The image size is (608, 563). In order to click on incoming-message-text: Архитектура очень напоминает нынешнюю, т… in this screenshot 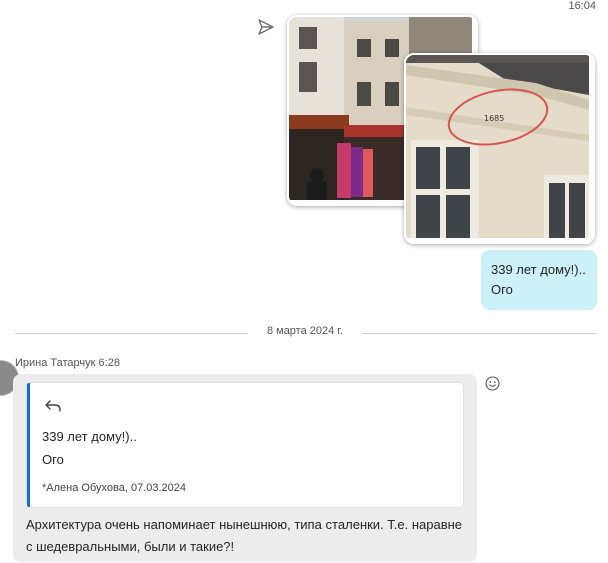, I will do `click(244, 535)`.